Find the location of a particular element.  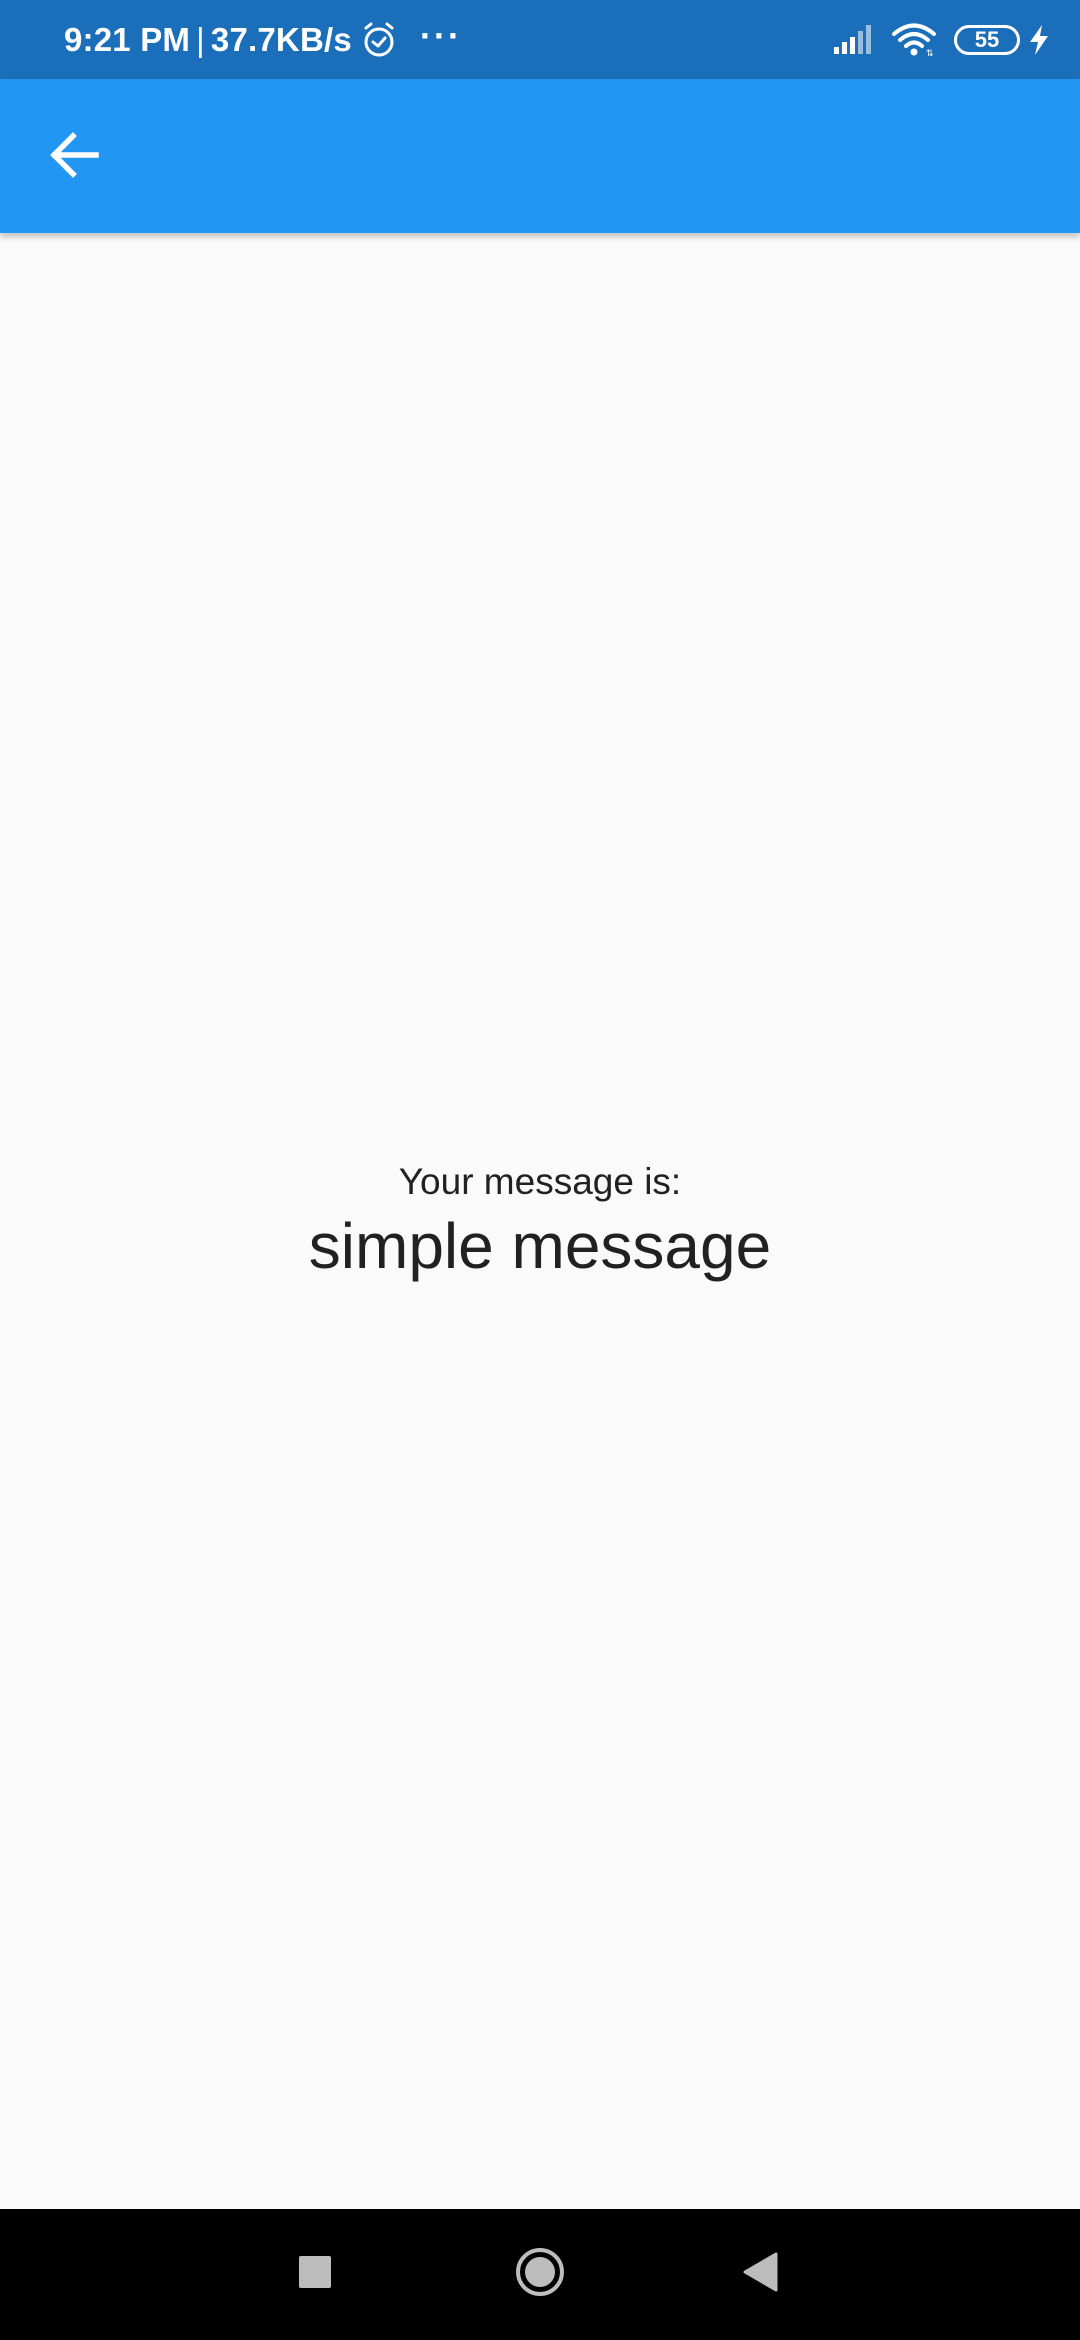

status-right: ⇅ 55 is located at coordinates (942, 39).